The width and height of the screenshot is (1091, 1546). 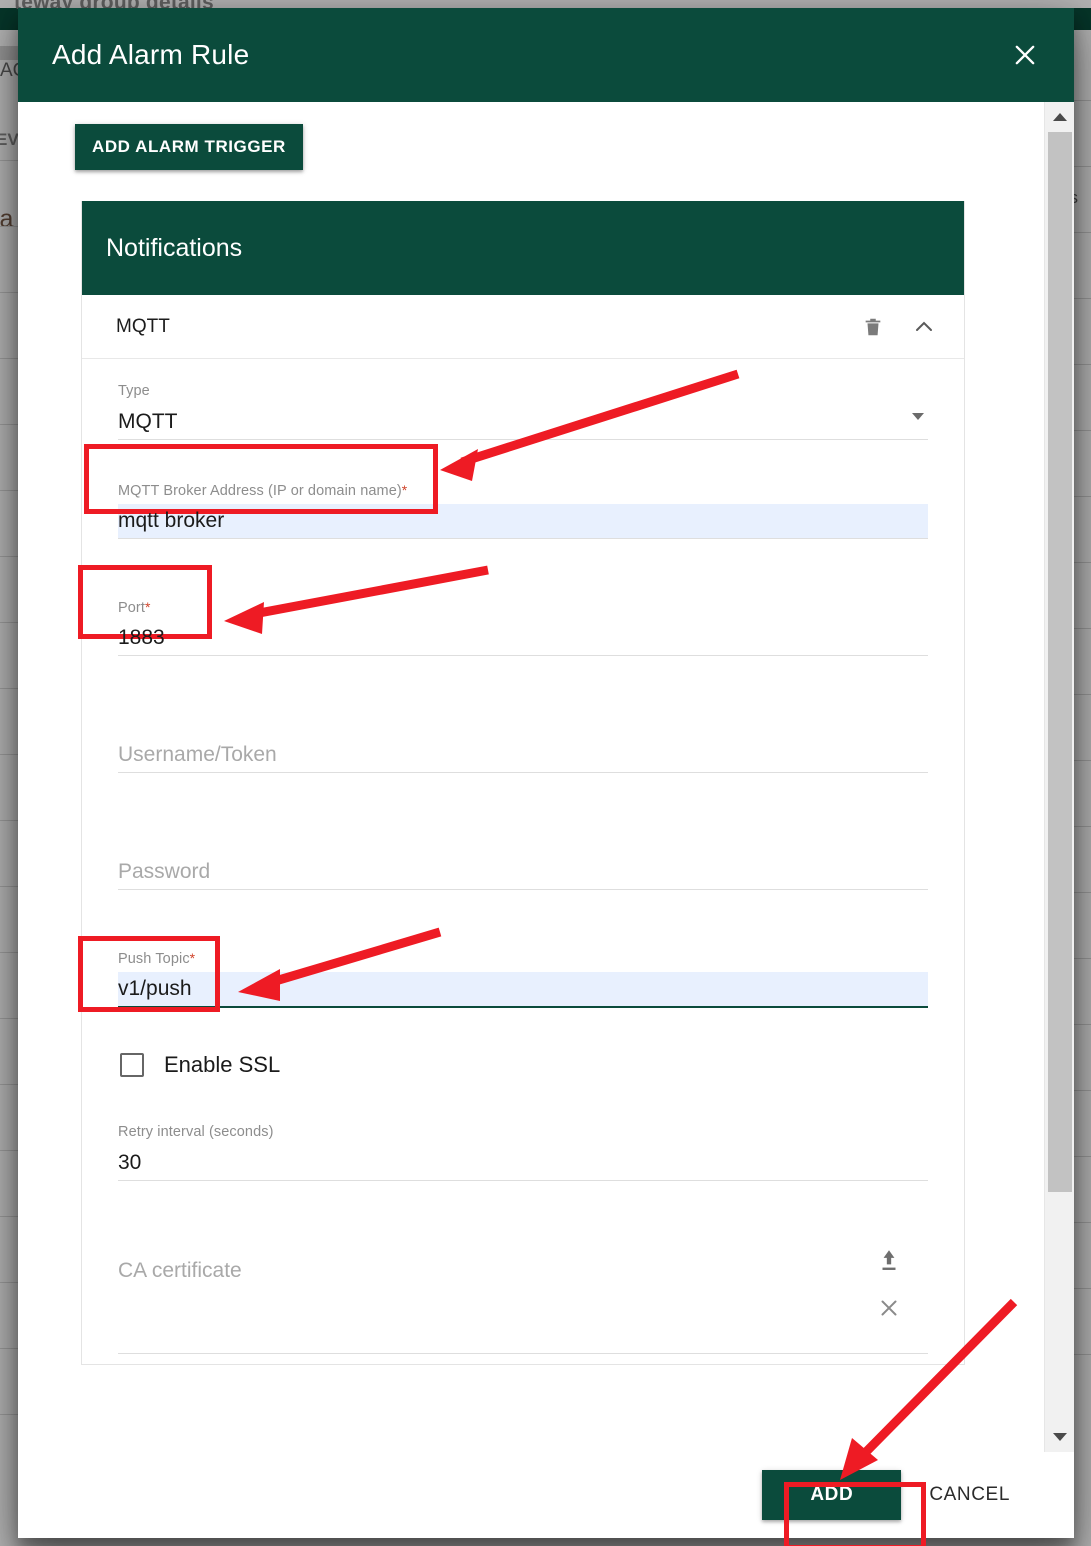 I want to click on field-push-topic-value: v1/push, so click(x=155, y=988).